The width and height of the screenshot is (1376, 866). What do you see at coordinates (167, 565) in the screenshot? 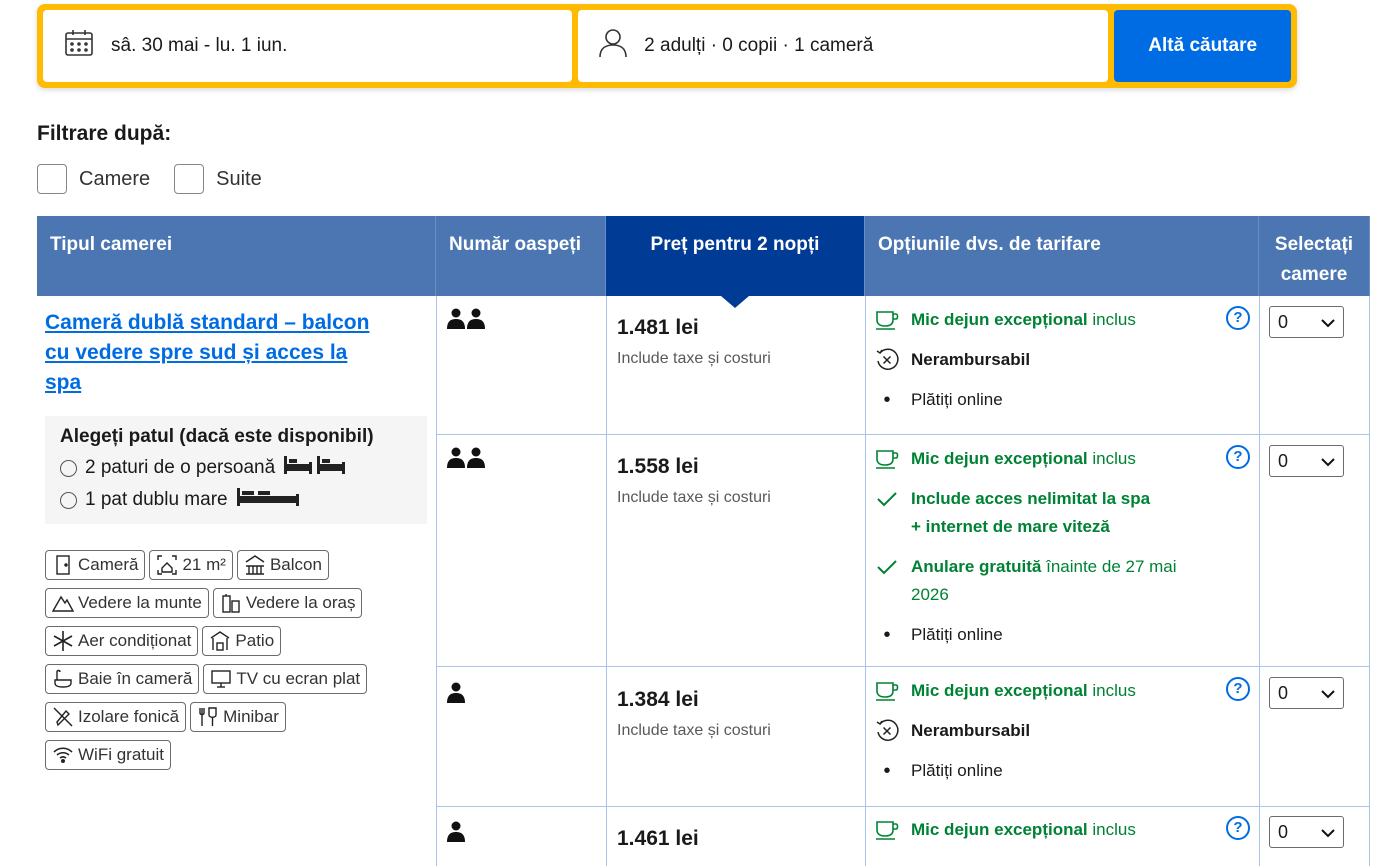
I see `room-size-icon` at bounding box center [167, 565].